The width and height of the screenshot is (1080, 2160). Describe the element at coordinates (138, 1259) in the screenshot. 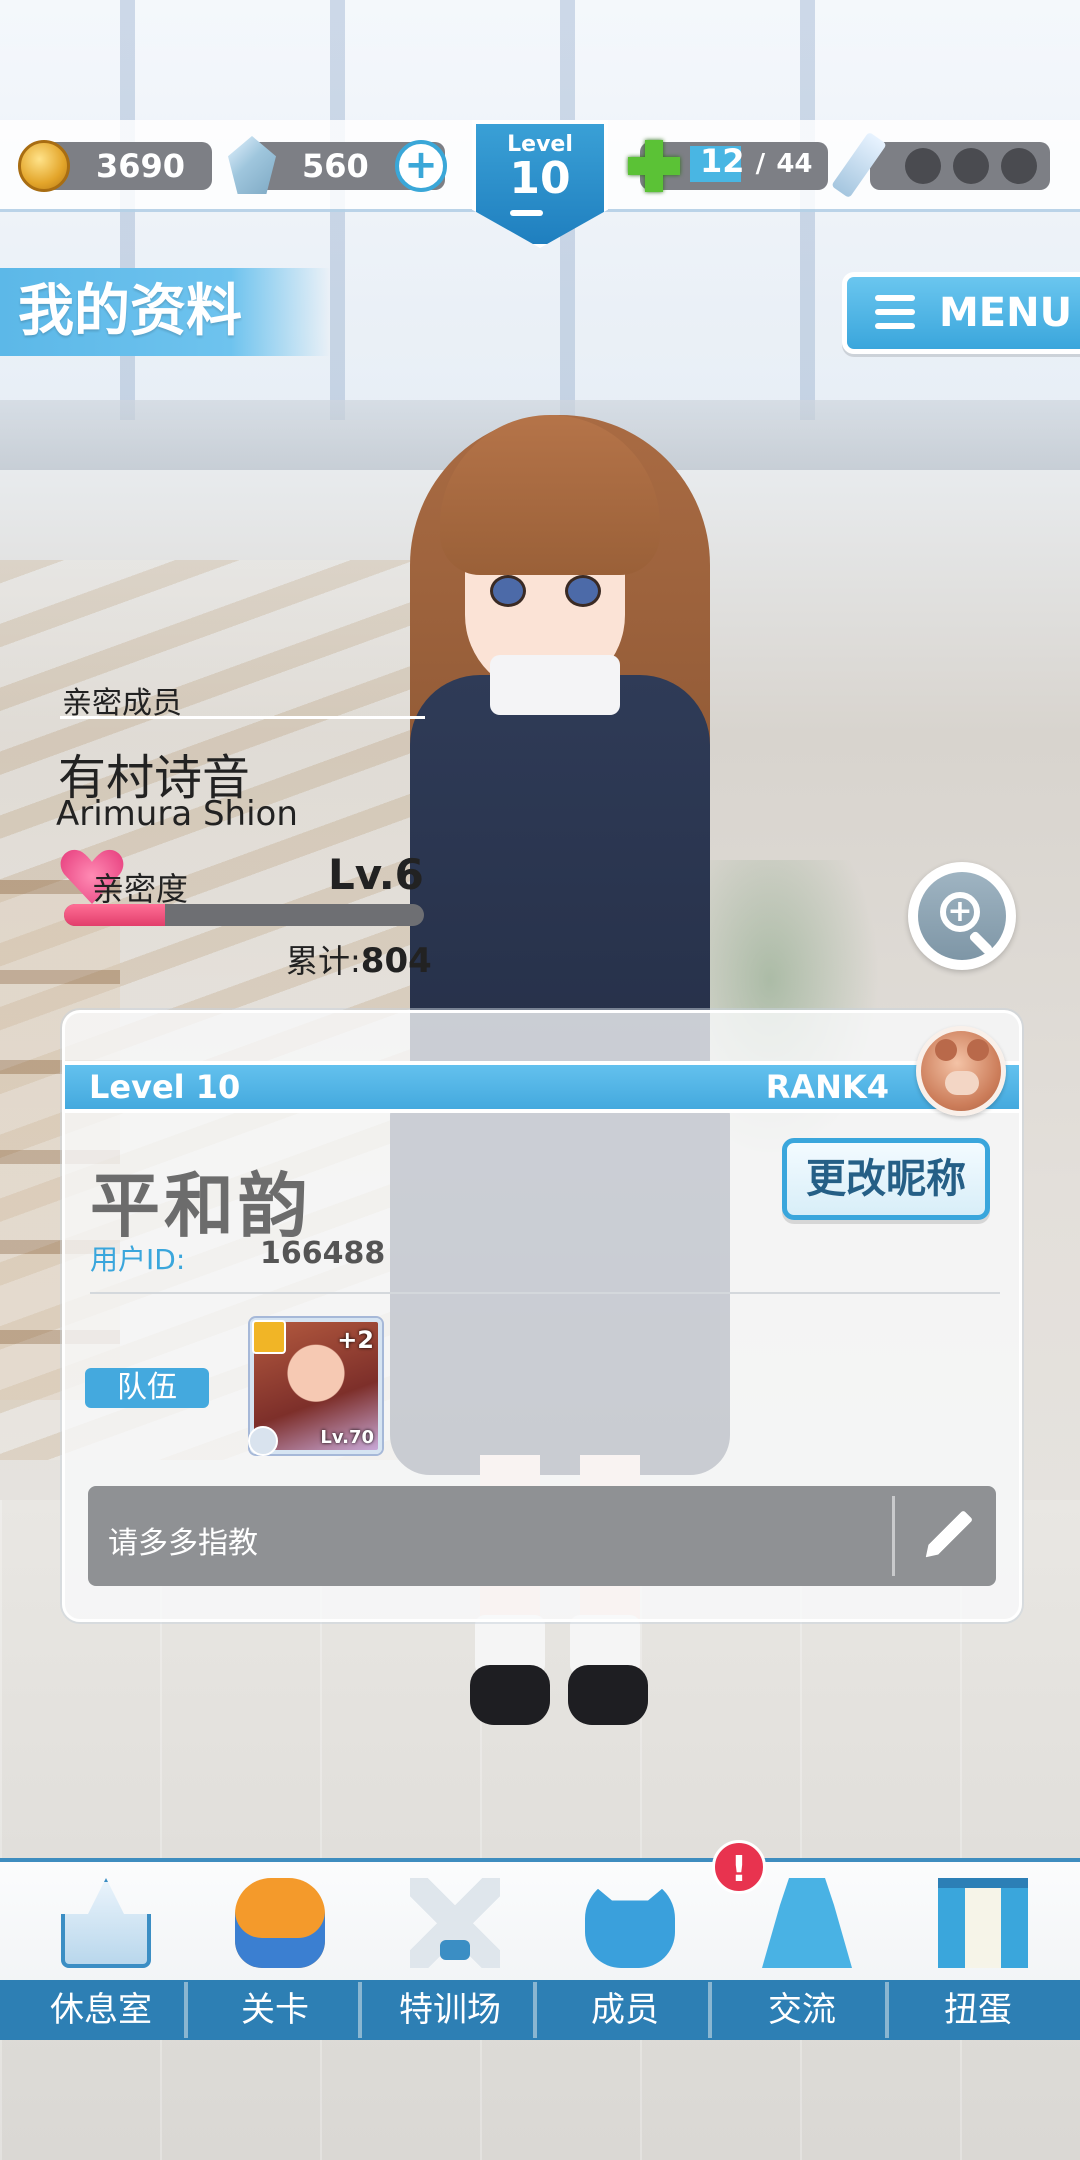

I see `user-id-label: 用户ID:` at that location.